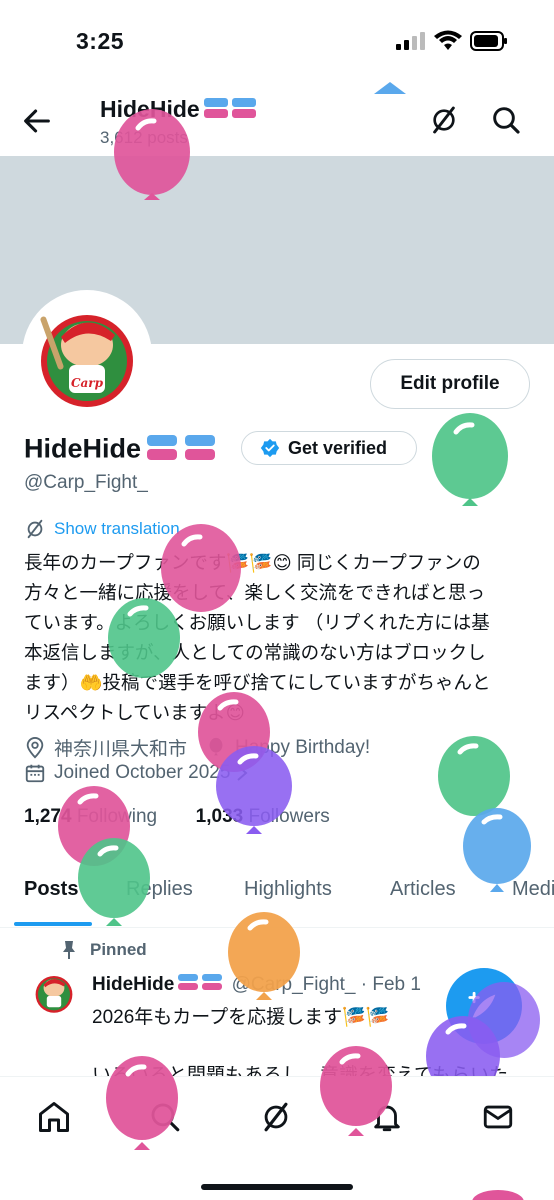 The image size is (554, 1200). Describe the element at coordinates (257, 622) in the screenshot. I see `bio-line: ています。よろしくお願いします （リプくれた方には基` at that location.